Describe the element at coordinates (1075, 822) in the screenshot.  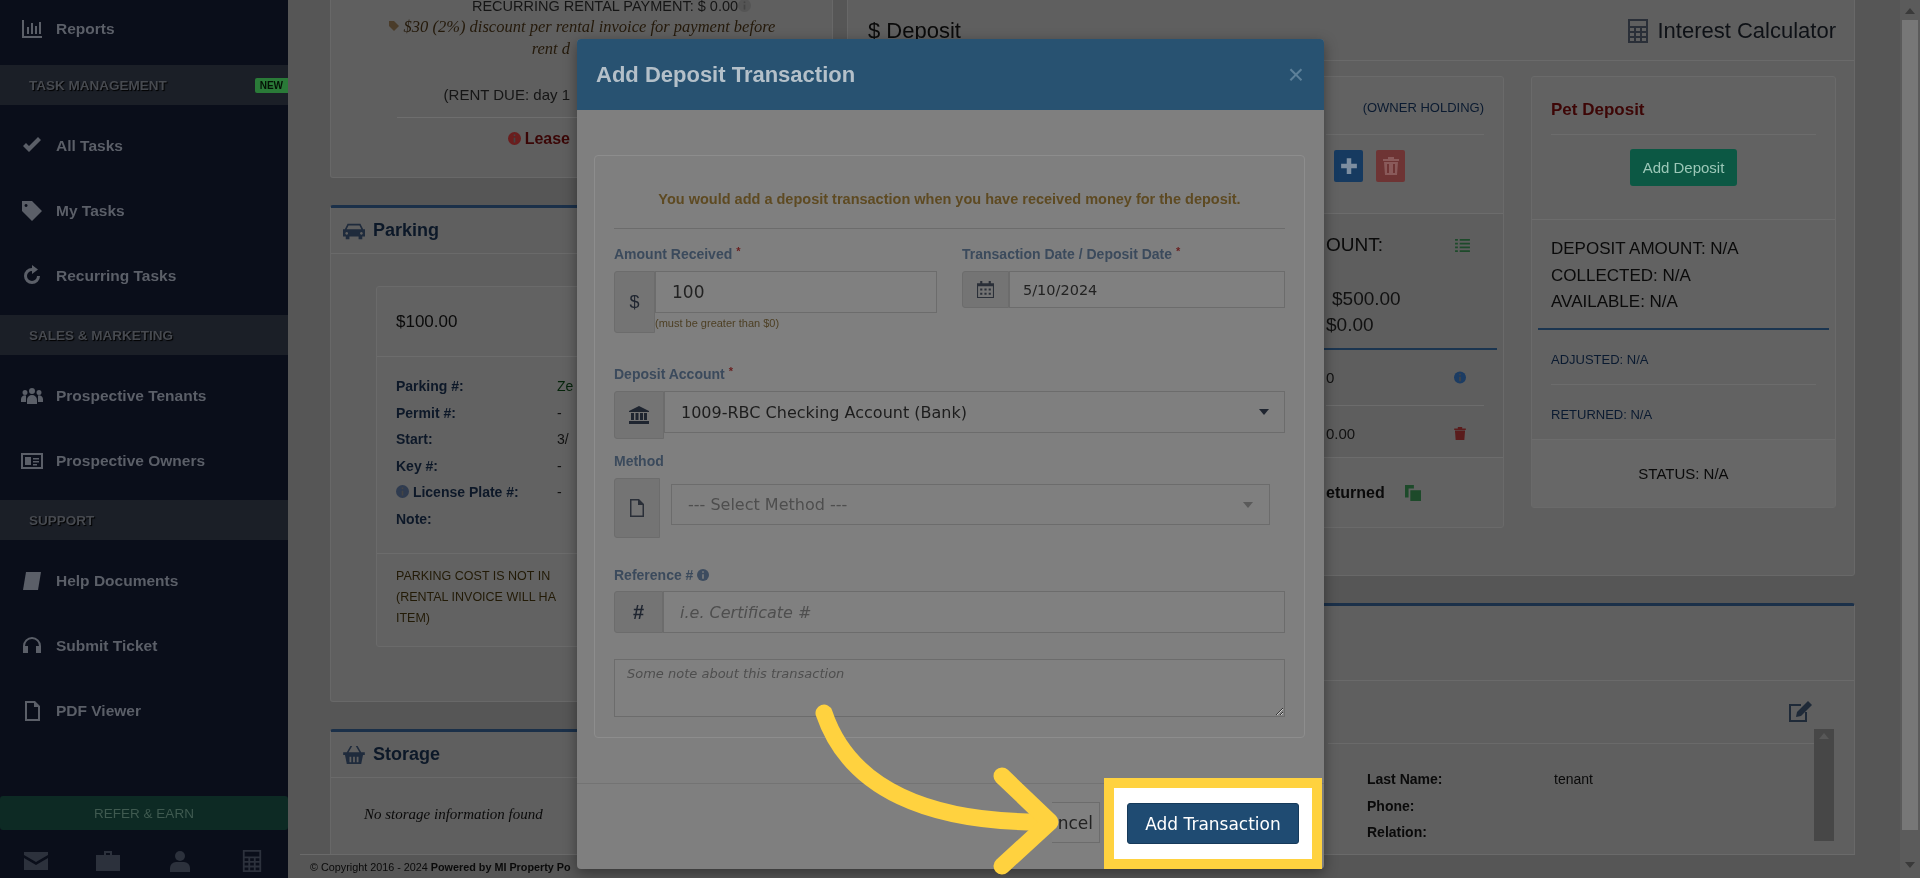
I see `cancel-button: ncel` at that location.